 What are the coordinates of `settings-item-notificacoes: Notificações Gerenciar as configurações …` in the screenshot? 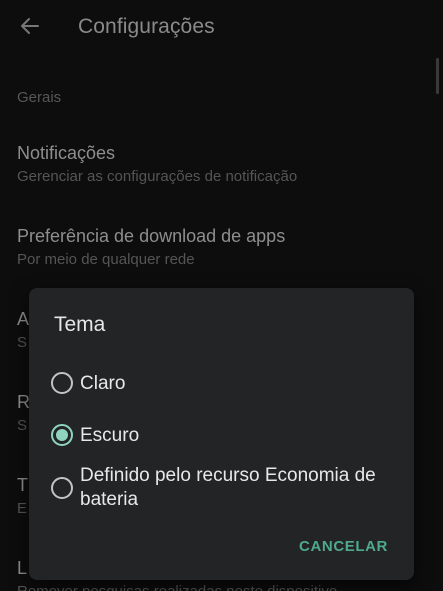 It's located at (227, 164).